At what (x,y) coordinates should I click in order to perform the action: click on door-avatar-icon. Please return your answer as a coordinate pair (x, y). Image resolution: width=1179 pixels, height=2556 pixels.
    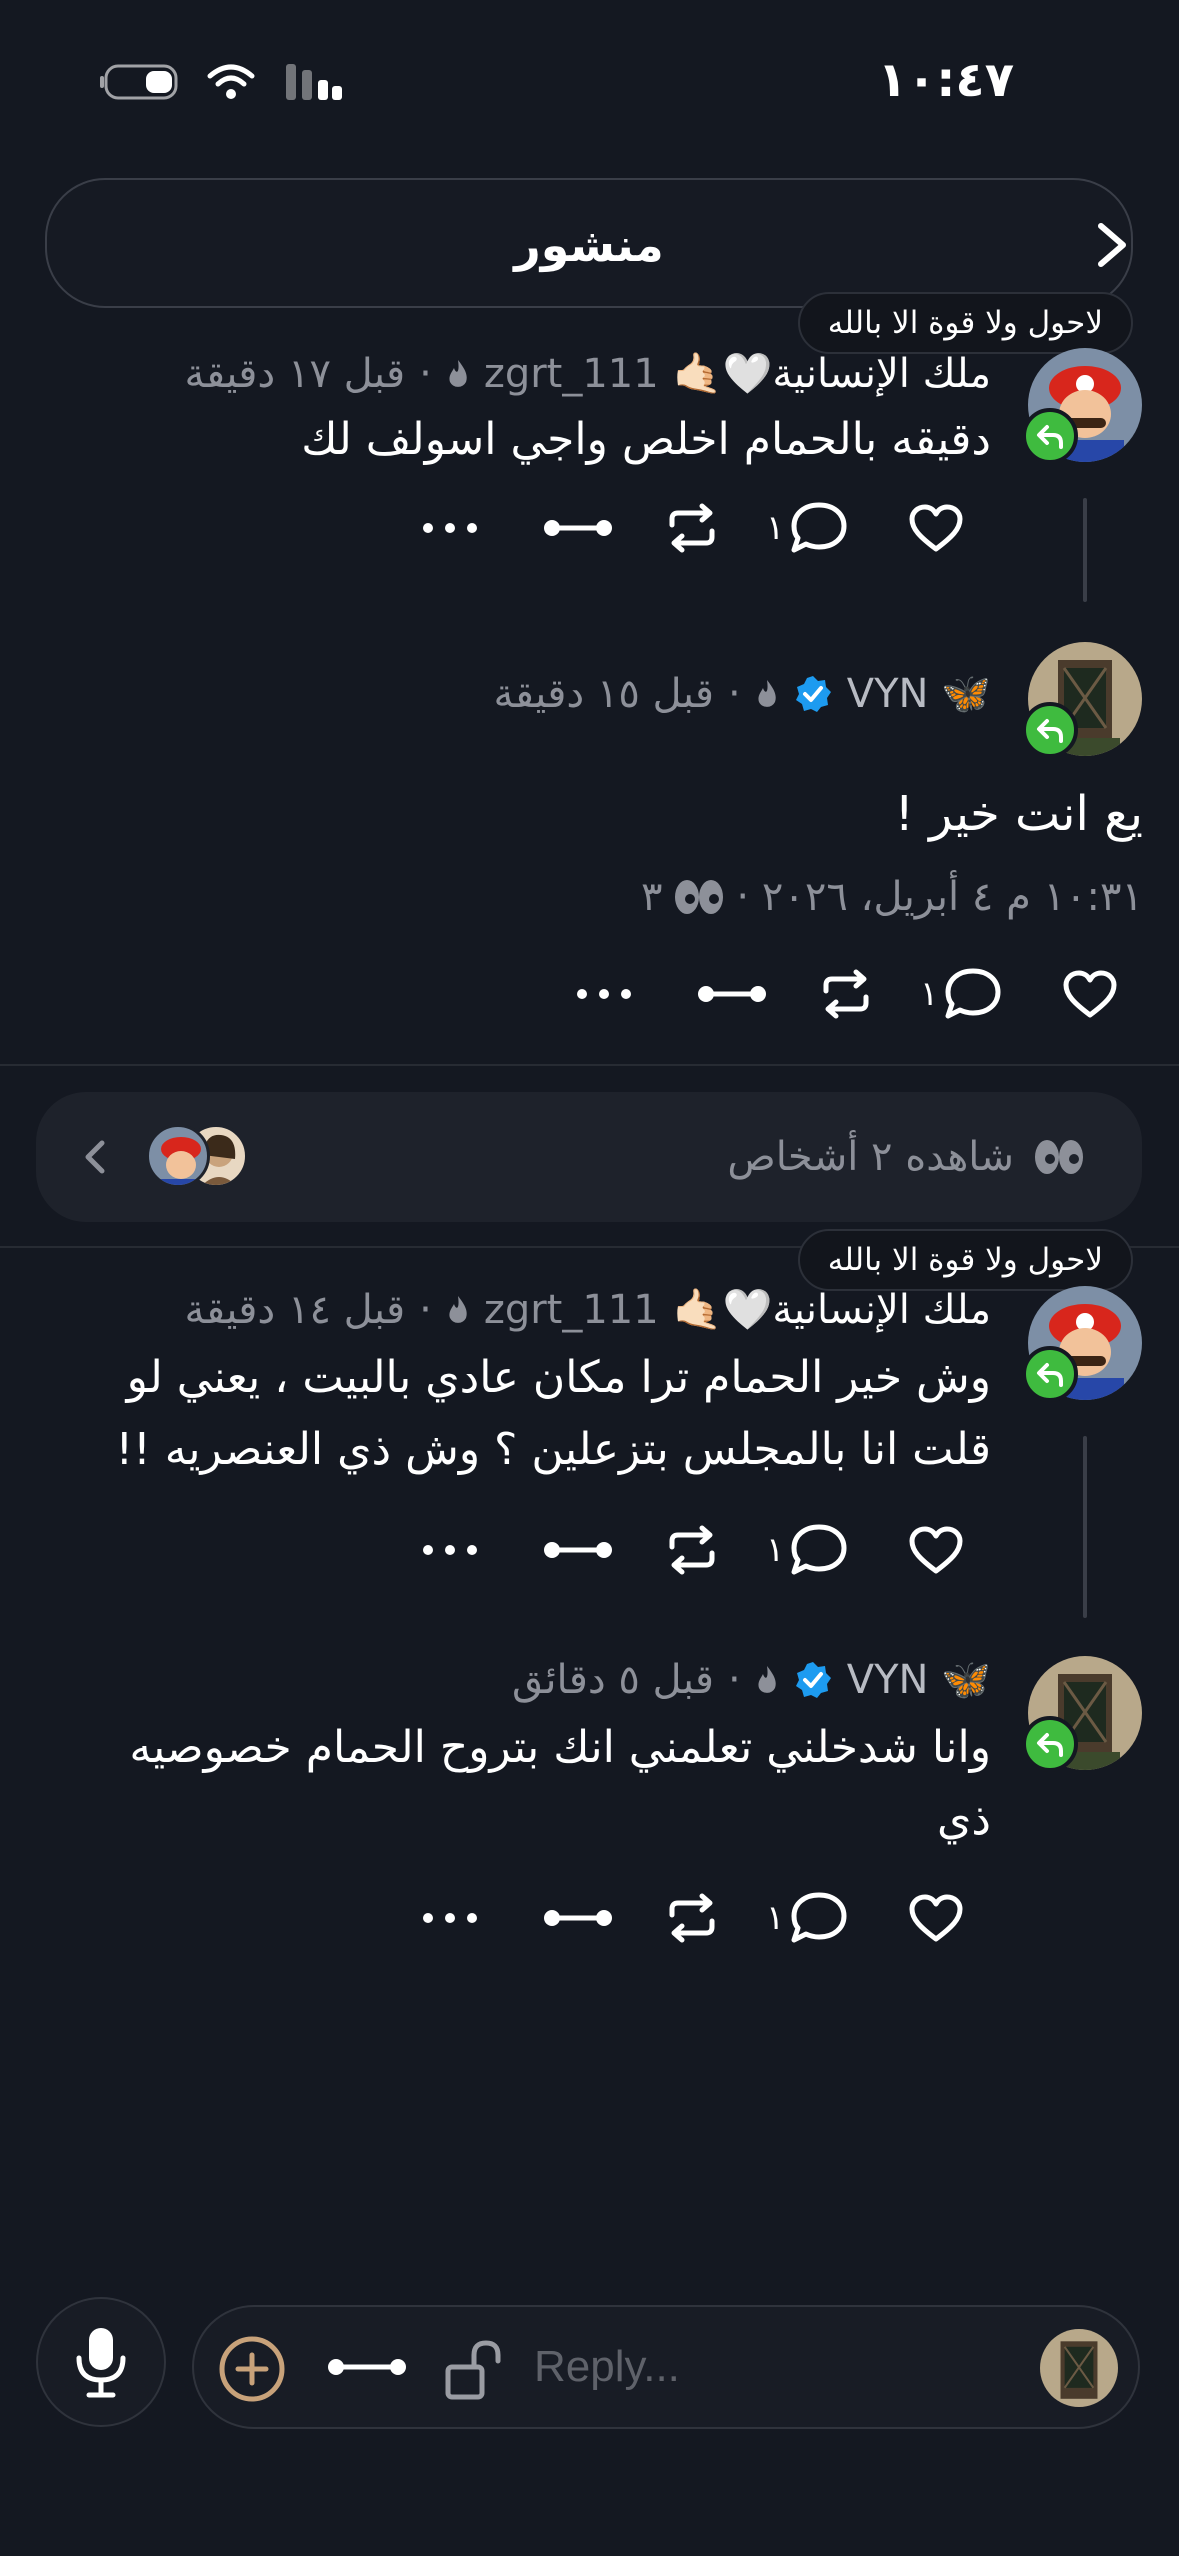
    Looking at the image, I should click on (1079, 2368).